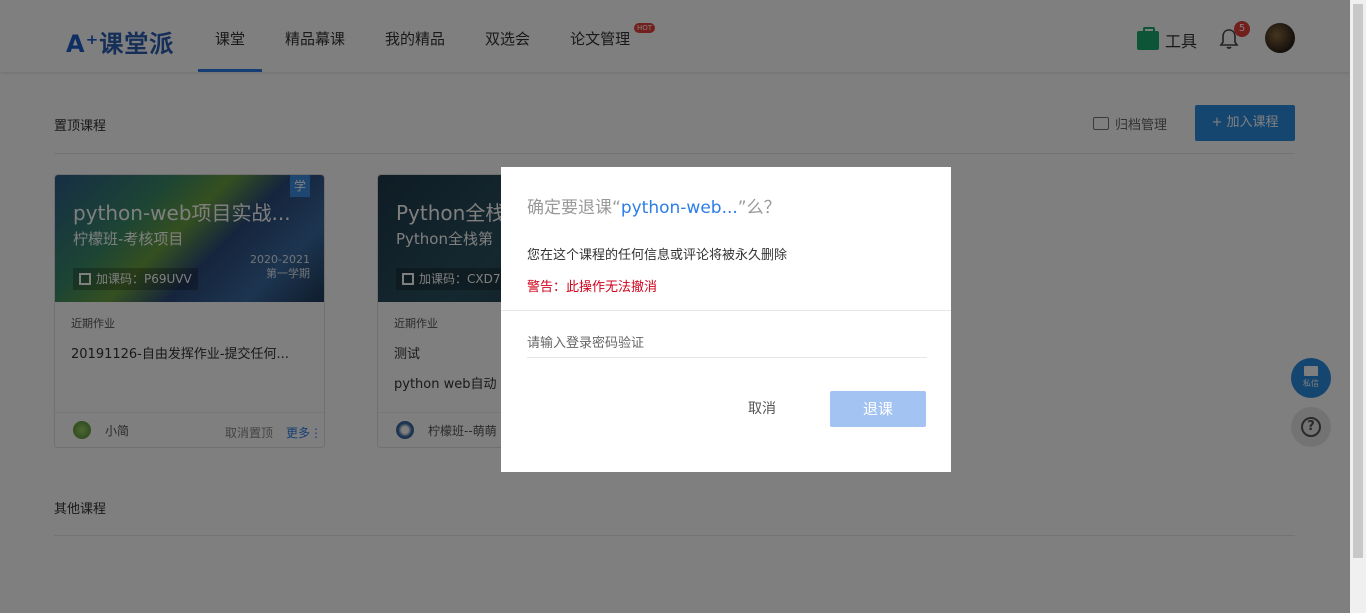  What do you see at coordinates (726, 310) in the screenshot?
I see `dialog-divider` at bounding box center [726, 310].